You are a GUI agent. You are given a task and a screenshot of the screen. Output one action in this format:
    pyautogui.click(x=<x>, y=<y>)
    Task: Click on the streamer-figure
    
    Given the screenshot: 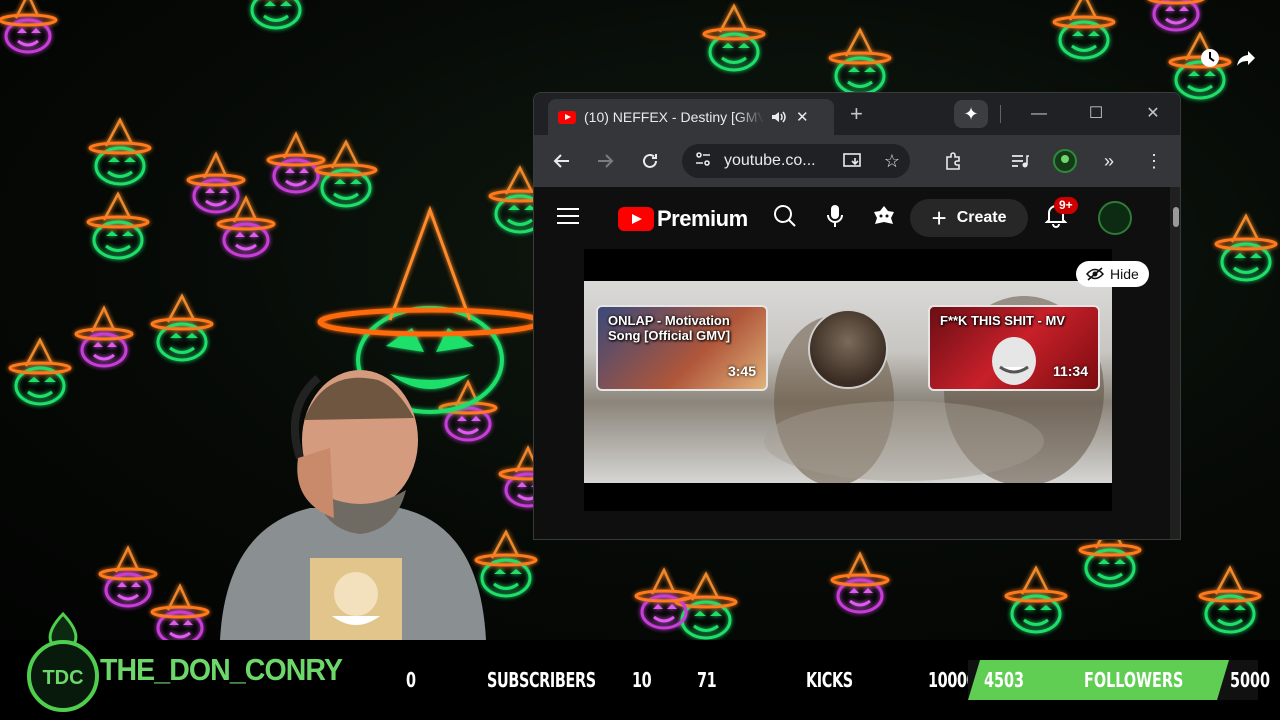 What is the action you would take?
    pyautogui.click(x=353, y=505)
    